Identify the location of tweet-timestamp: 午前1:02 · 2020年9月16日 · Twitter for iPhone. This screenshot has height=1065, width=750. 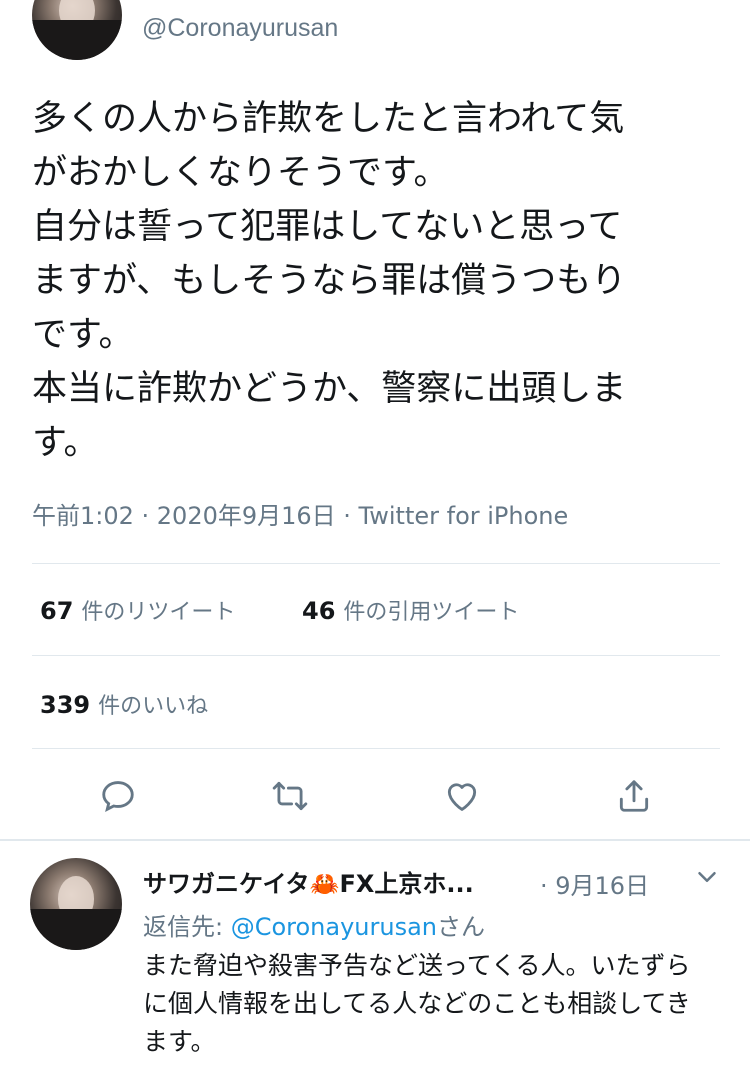
(300, 513).